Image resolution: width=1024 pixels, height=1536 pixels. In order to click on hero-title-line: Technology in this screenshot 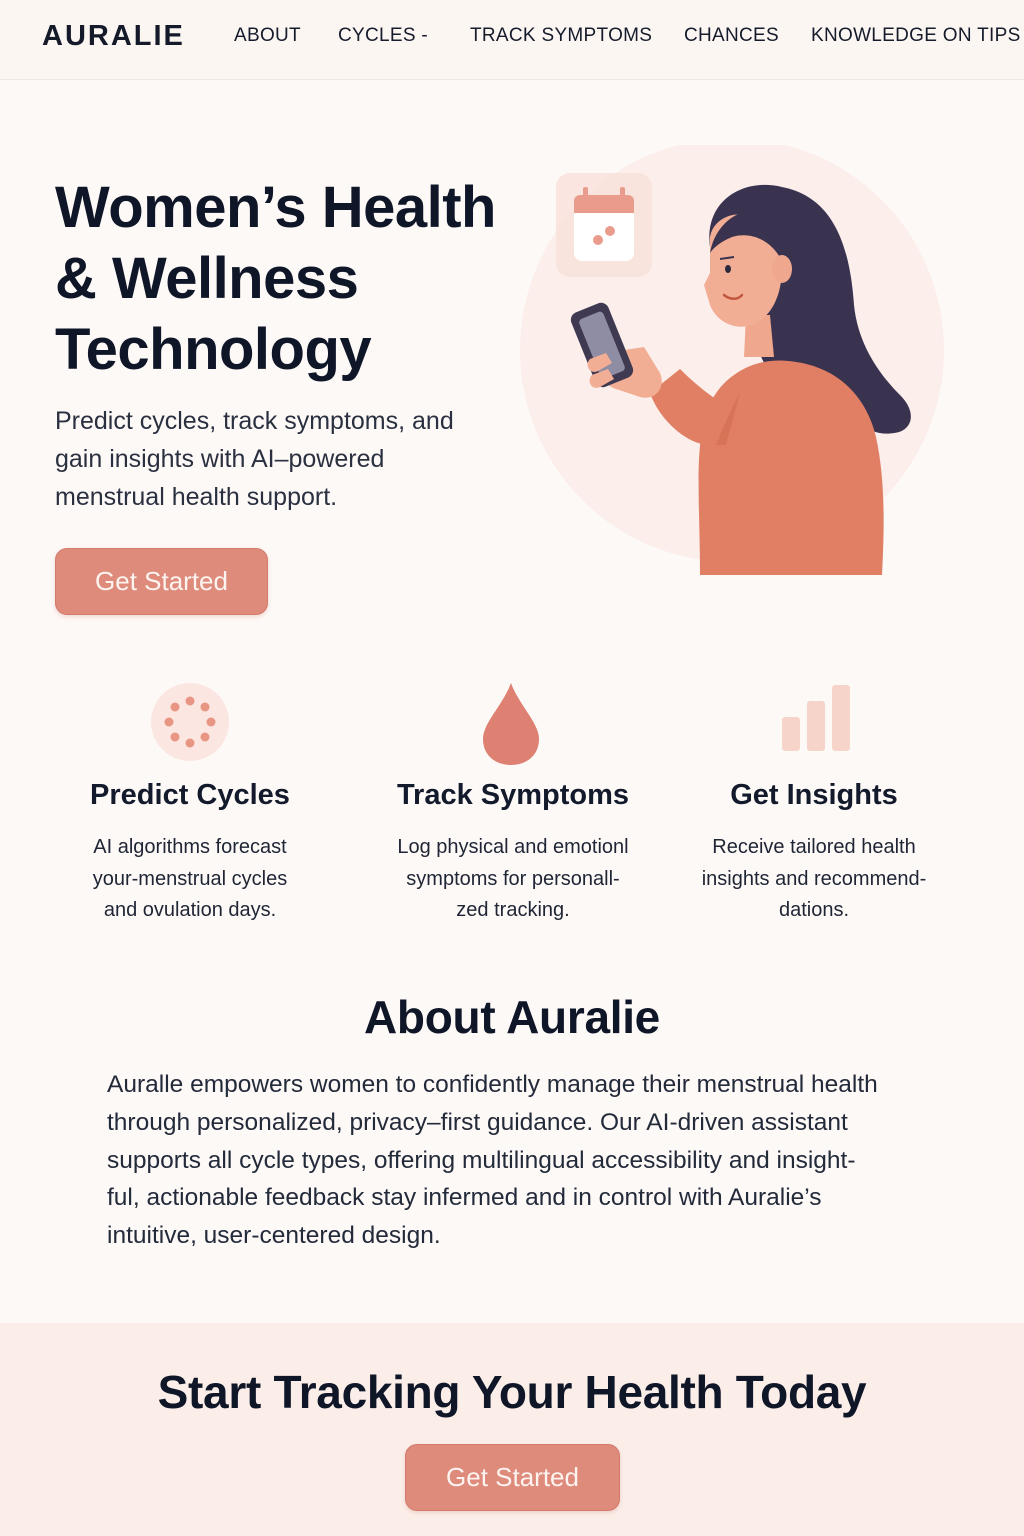, I will do `click(213, 349)`.